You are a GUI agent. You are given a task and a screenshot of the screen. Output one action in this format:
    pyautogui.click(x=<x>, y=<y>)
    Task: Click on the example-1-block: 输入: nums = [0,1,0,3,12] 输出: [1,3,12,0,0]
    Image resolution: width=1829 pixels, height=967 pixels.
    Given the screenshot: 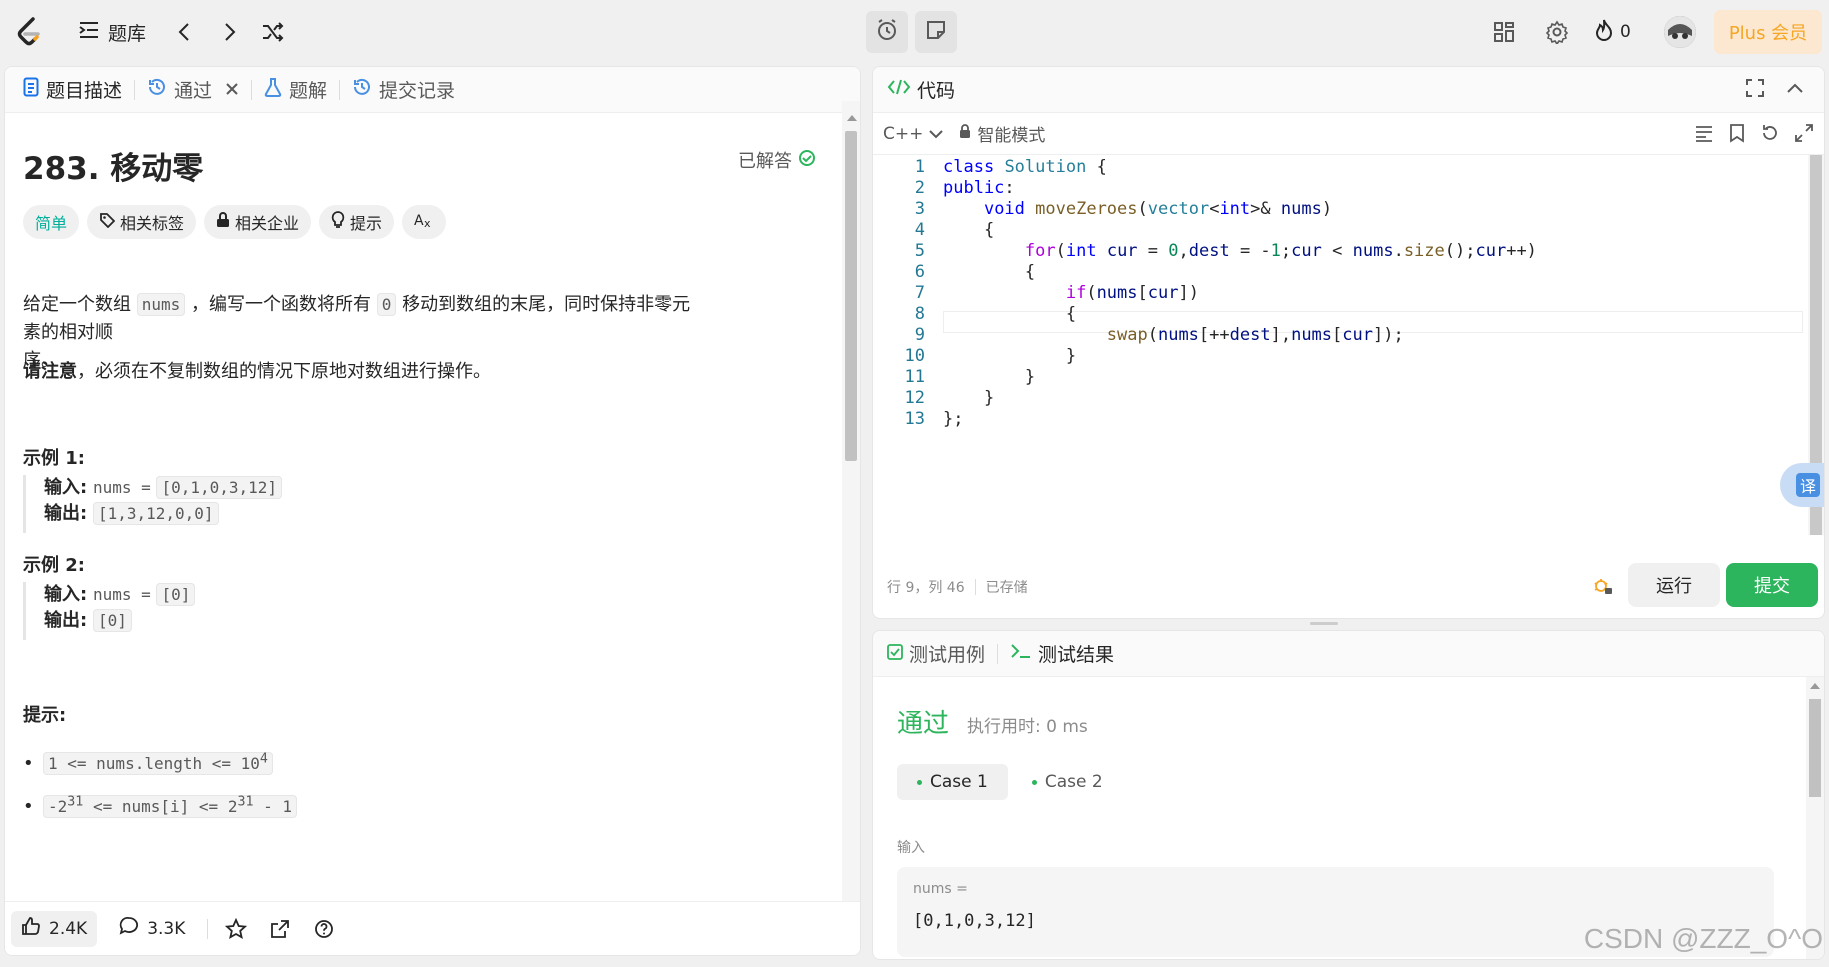 What is the action you would take?
    pyautogui.click(x=153, y=504)
    